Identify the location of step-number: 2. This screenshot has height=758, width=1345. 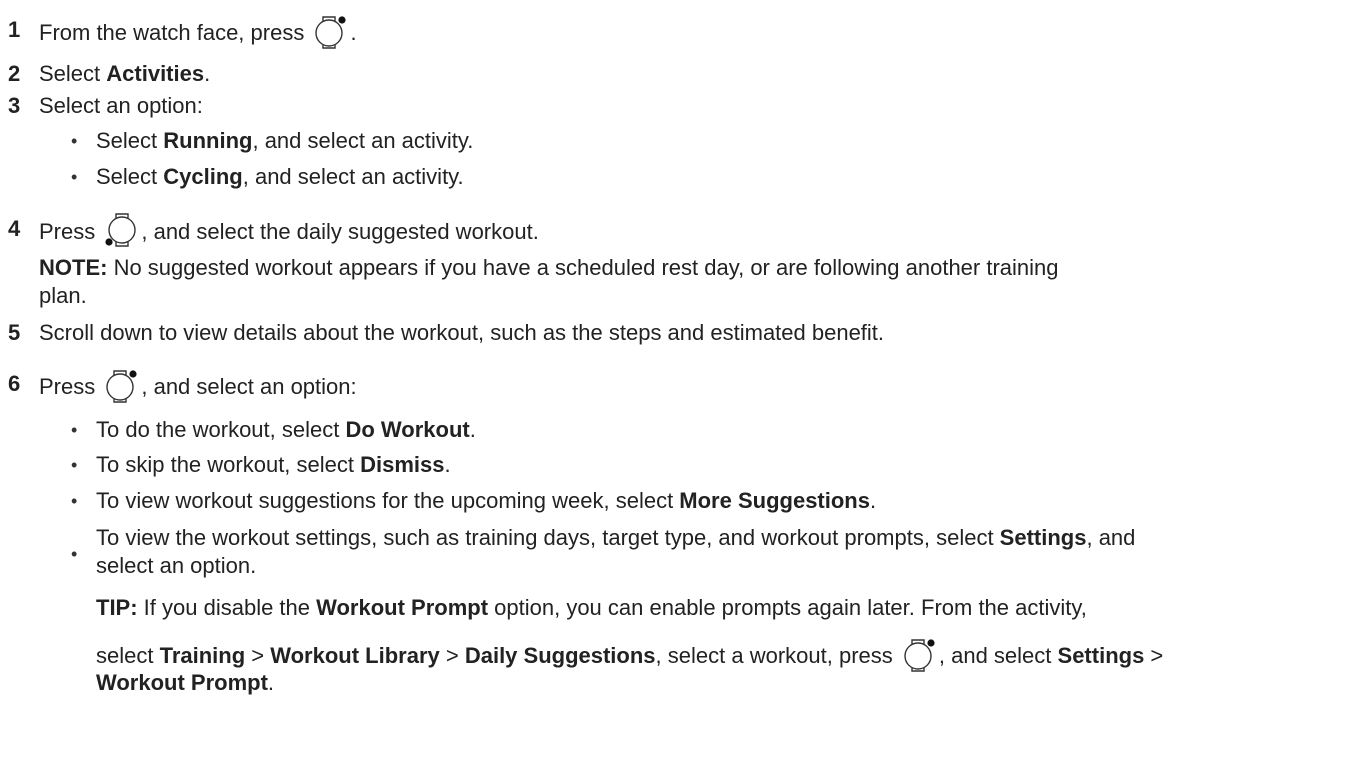
(14, 73).